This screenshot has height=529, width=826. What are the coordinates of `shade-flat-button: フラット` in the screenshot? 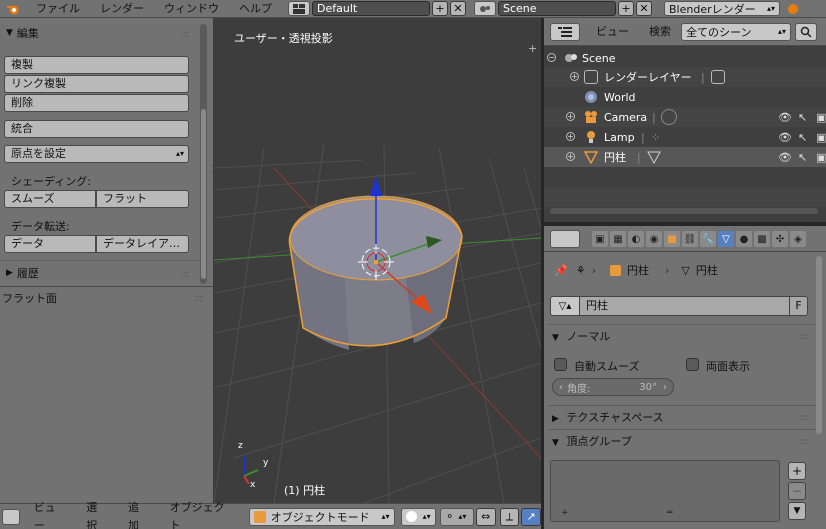 It's located at (142, 199).